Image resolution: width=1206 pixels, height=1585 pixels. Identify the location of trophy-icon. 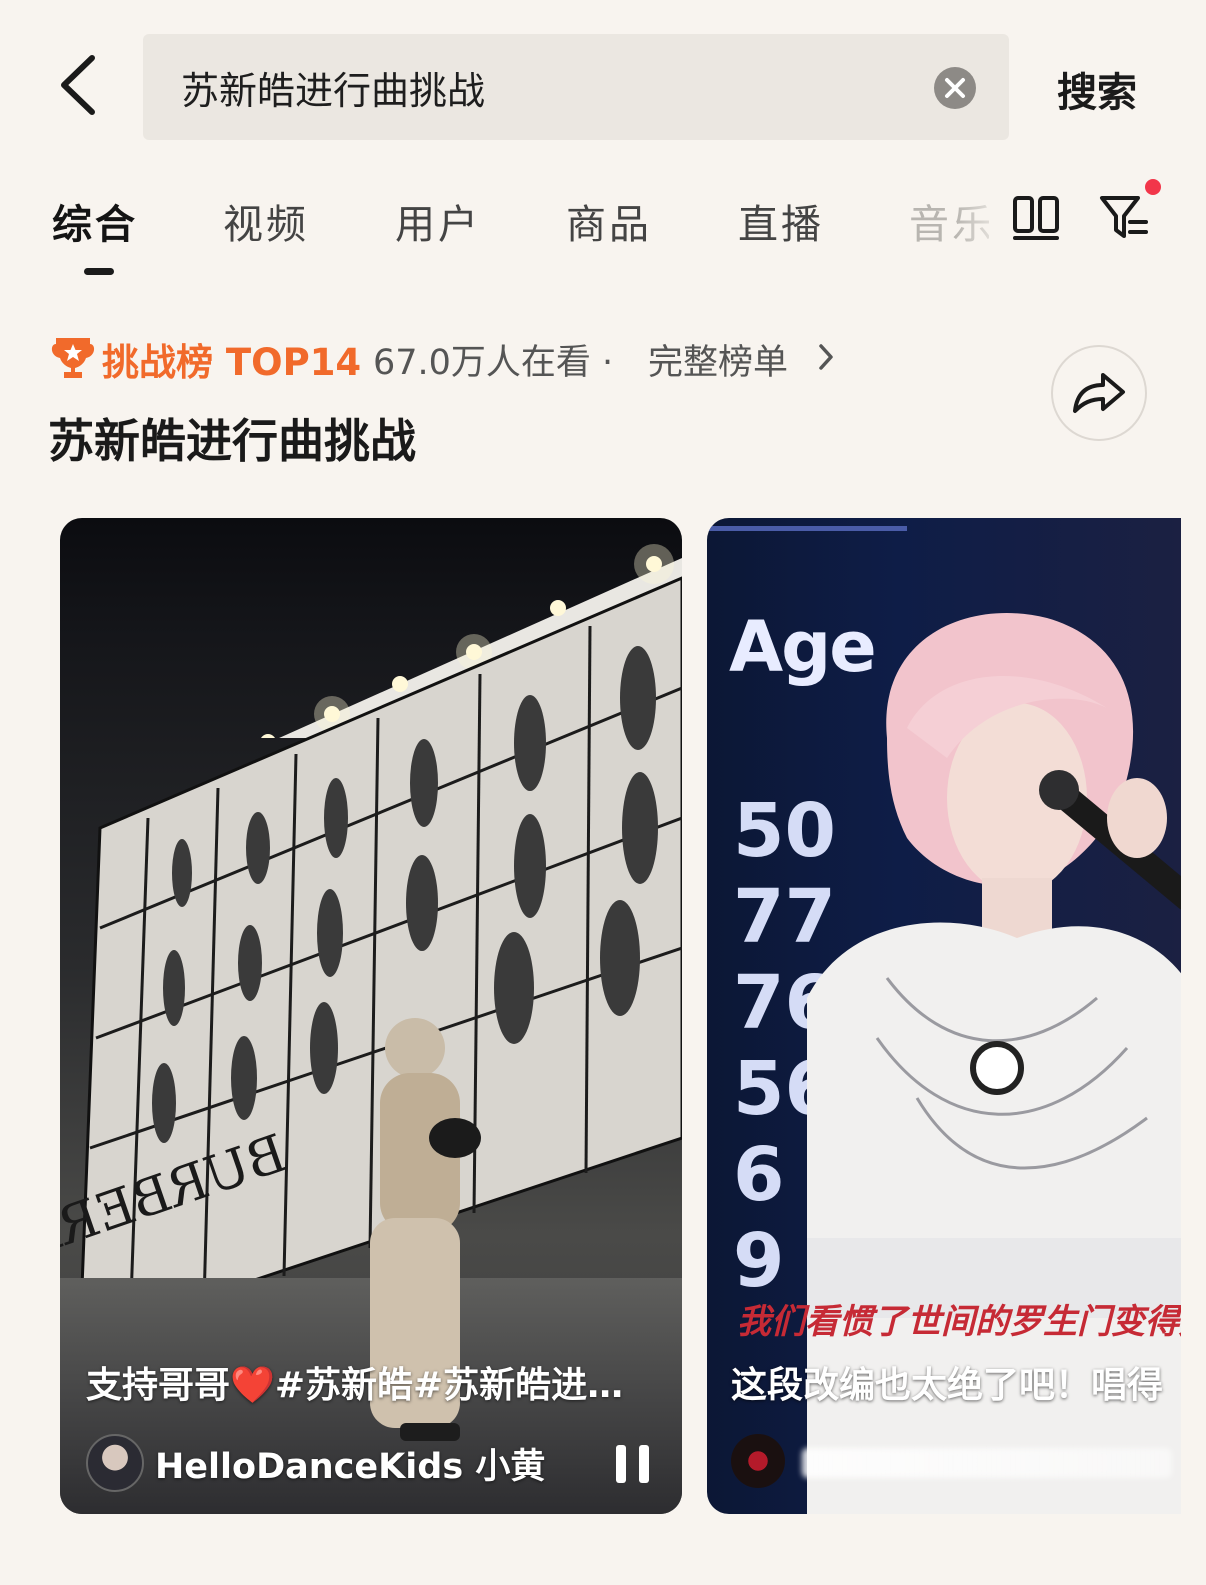
(73, 358).